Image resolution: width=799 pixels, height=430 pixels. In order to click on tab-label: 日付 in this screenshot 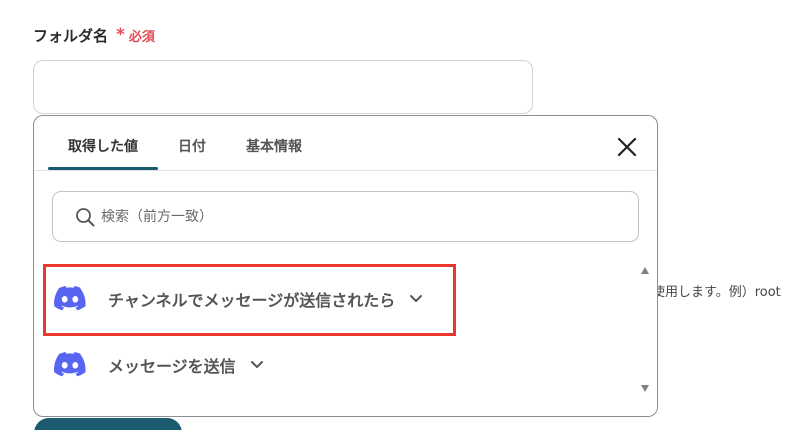, I will do `click(192, 147)`.